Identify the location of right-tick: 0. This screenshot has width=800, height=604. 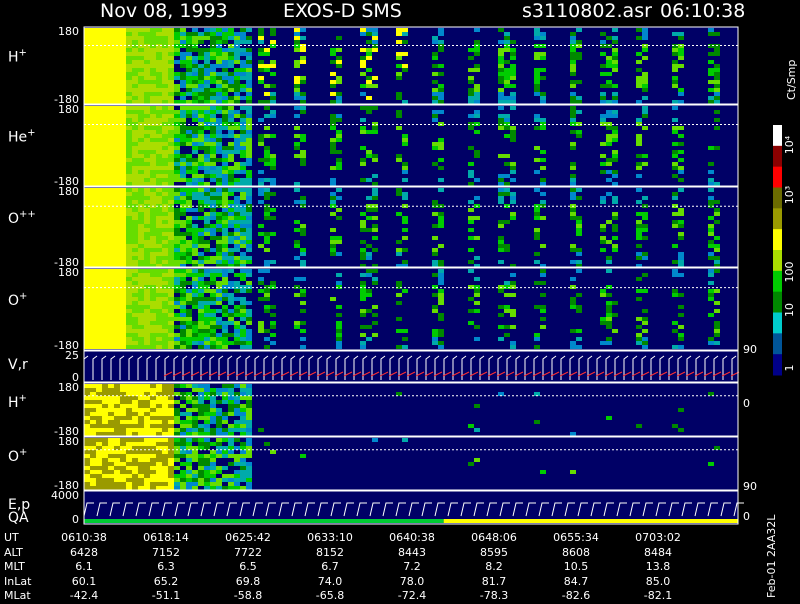
(746, 403).